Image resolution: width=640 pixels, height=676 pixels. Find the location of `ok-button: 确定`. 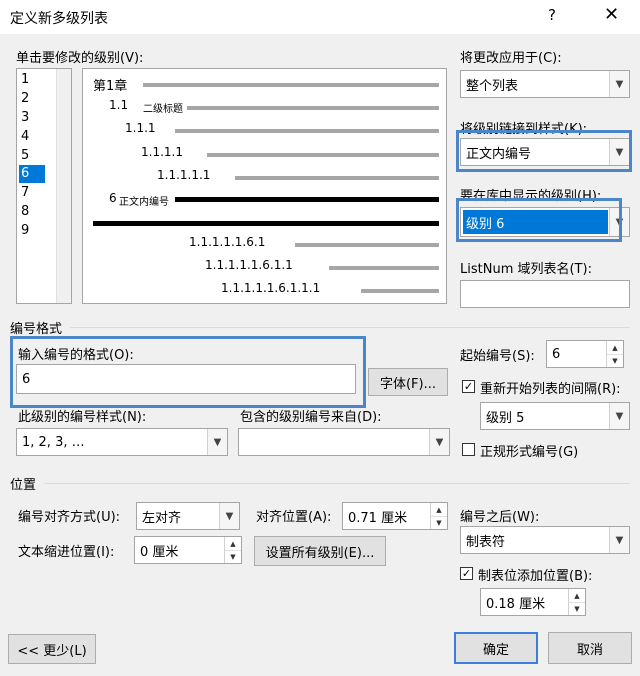

ok-button: 确定 is located at coordinates (496, 648).